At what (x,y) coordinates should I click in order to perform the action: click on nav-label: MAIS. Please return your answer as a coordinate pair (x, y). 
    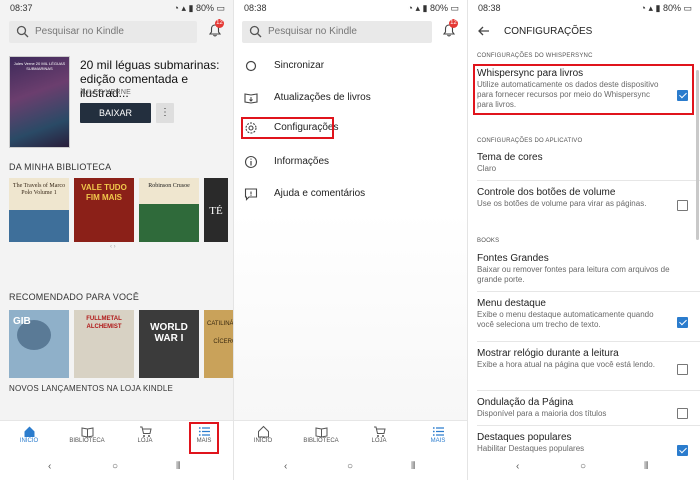
    Looking at the image, I should click on (438, 441).